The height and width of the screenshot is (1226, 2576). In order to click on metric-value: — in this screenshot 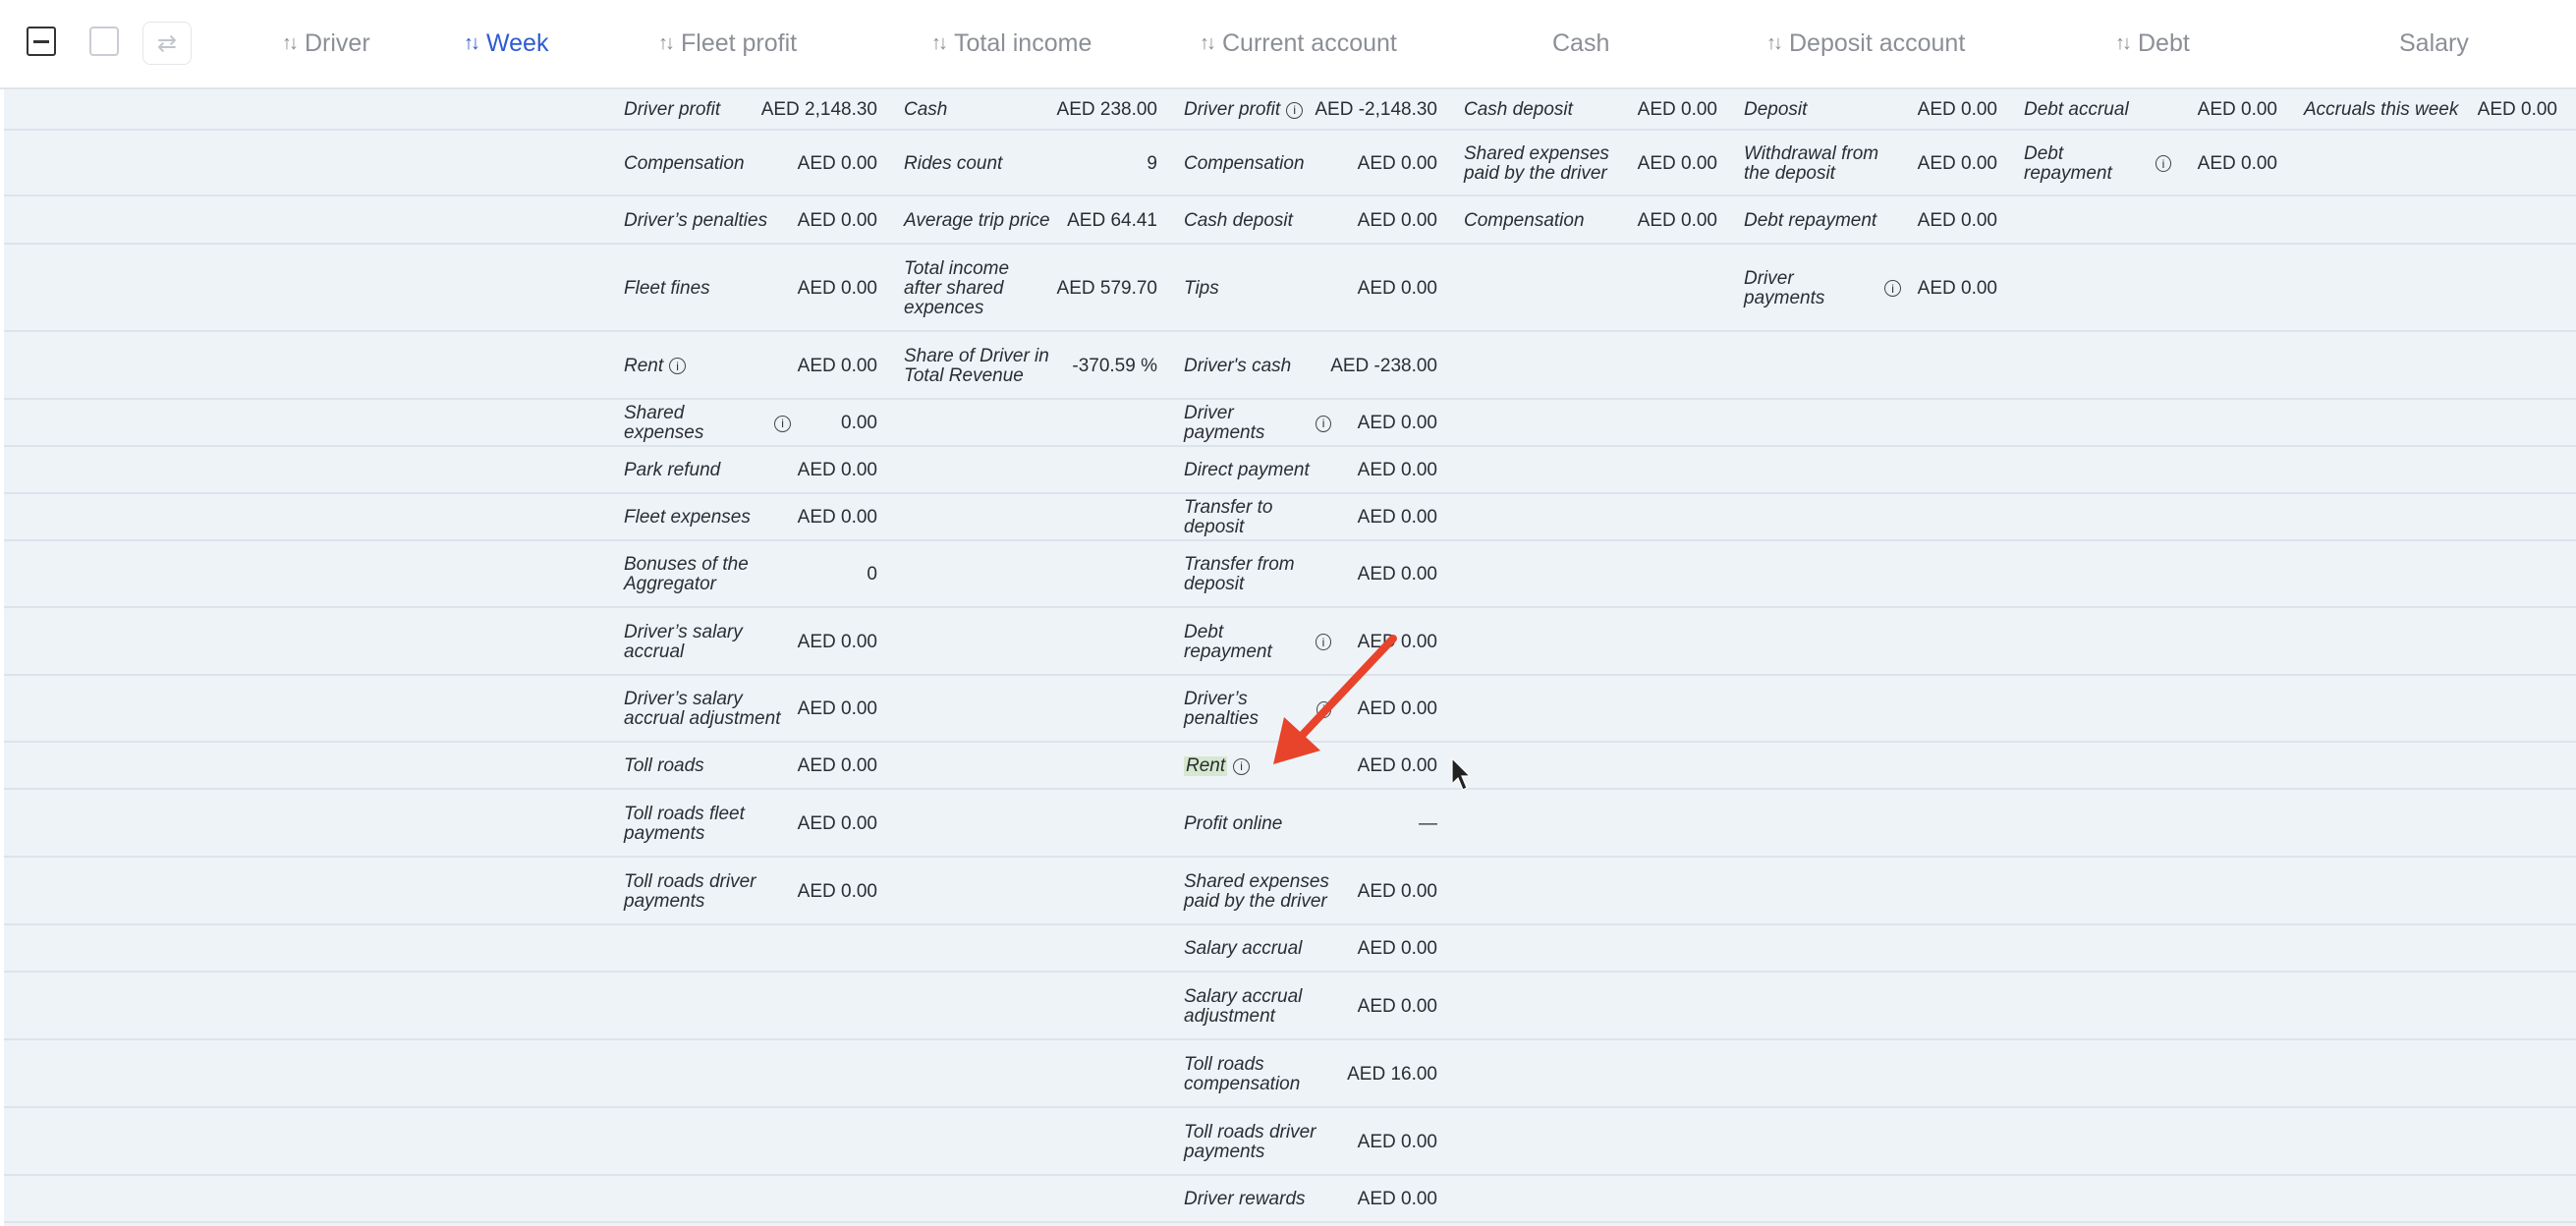, I will do `click(1428, 823)`.